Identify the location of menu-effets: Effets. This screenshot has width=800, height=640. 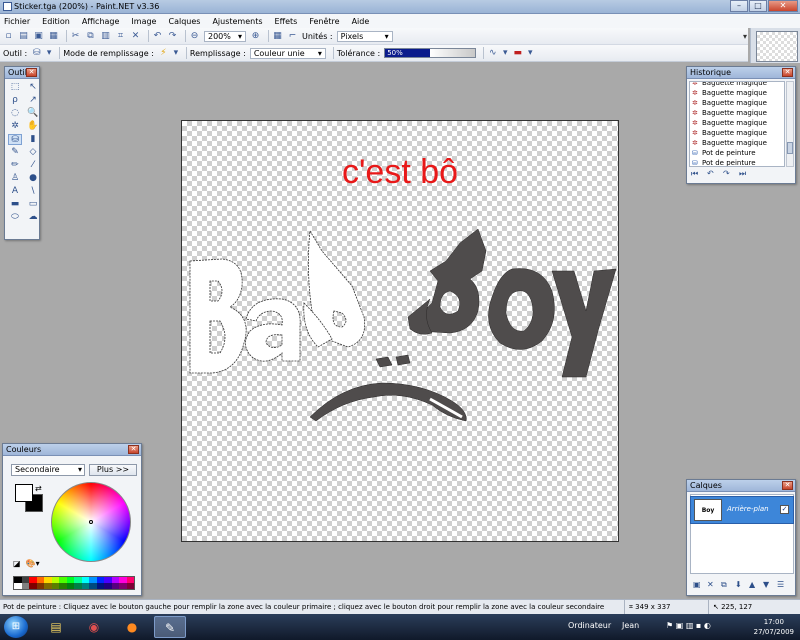
(286, 21).